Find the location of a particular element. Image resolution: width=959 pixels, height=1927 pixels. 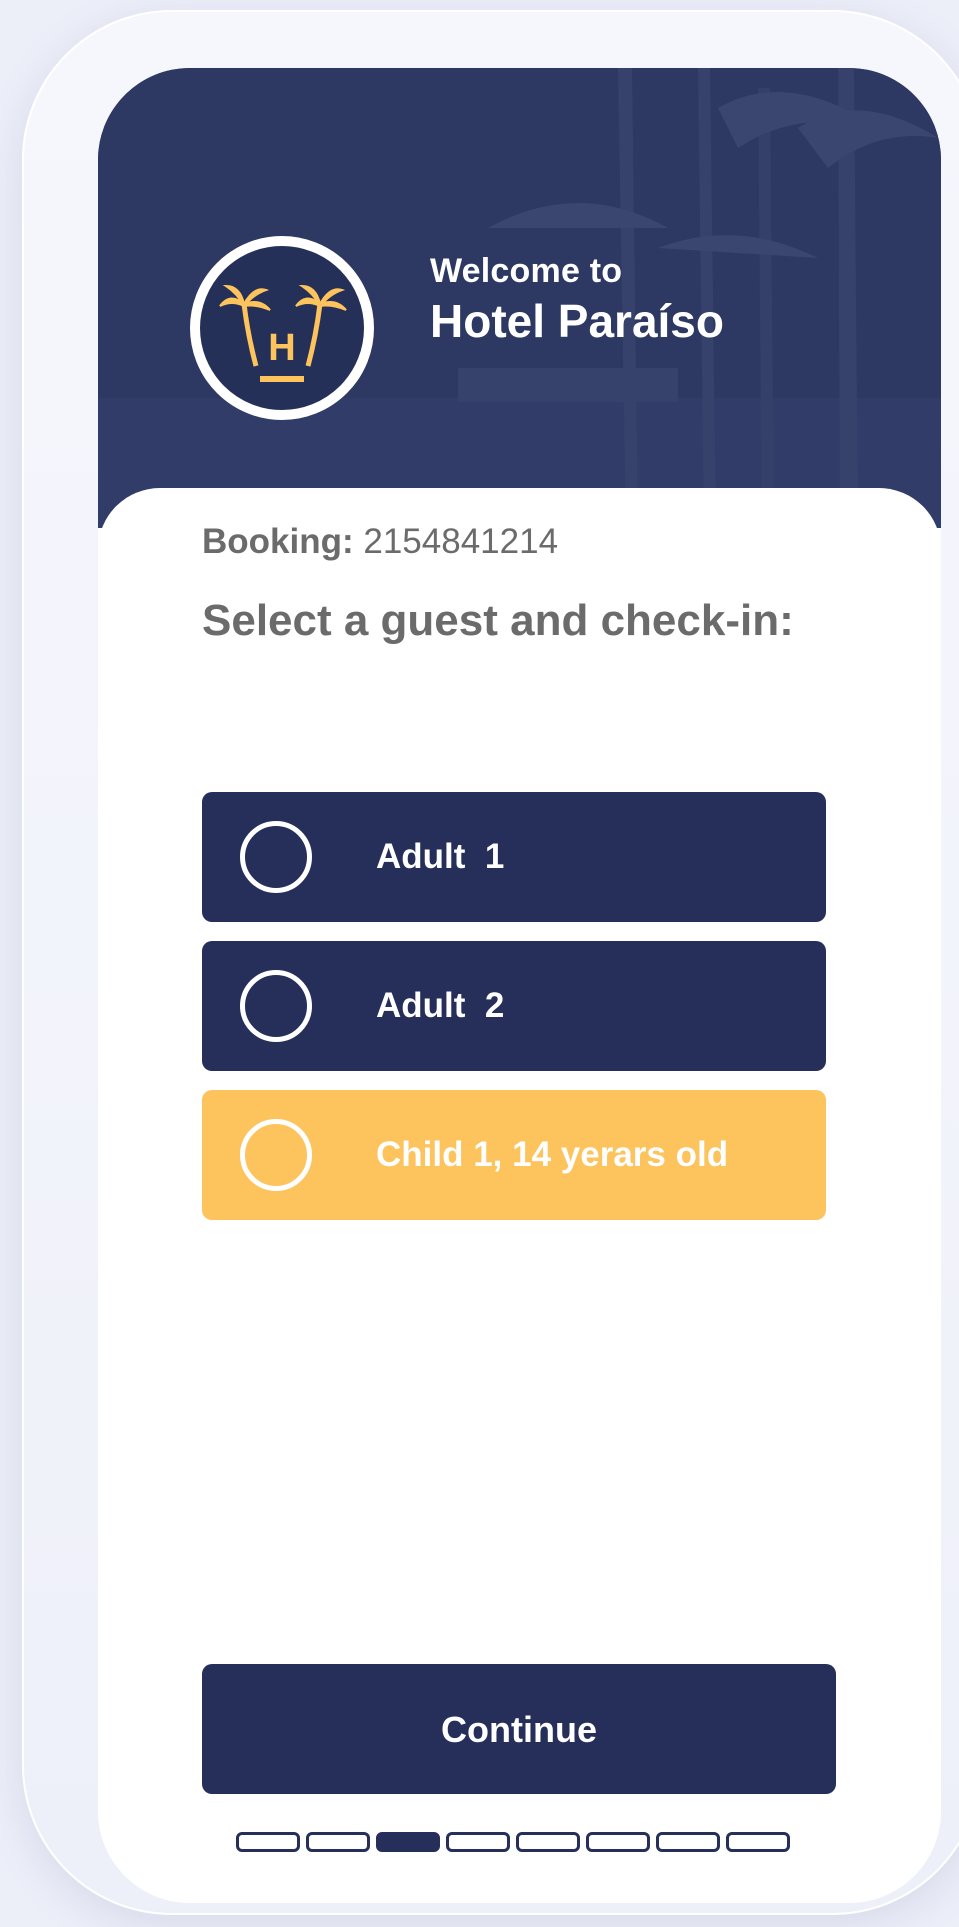

guest-label: Adult 1 is located at coordinates (440, 856).